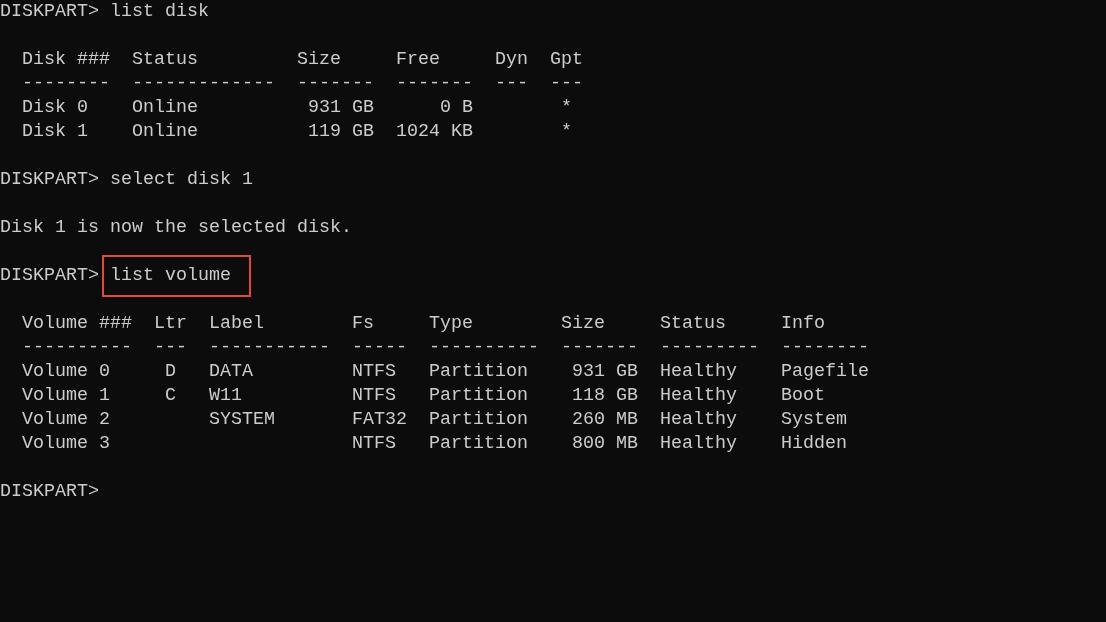 This screenshot has width=1106, height=622. What do you see at coordinates (445, 372) in the screenshot?
I see `output-line: Volume 0 D DATA NTFS Partition 931 GB Healthy Pagefile` at bounding box center [445, 372].